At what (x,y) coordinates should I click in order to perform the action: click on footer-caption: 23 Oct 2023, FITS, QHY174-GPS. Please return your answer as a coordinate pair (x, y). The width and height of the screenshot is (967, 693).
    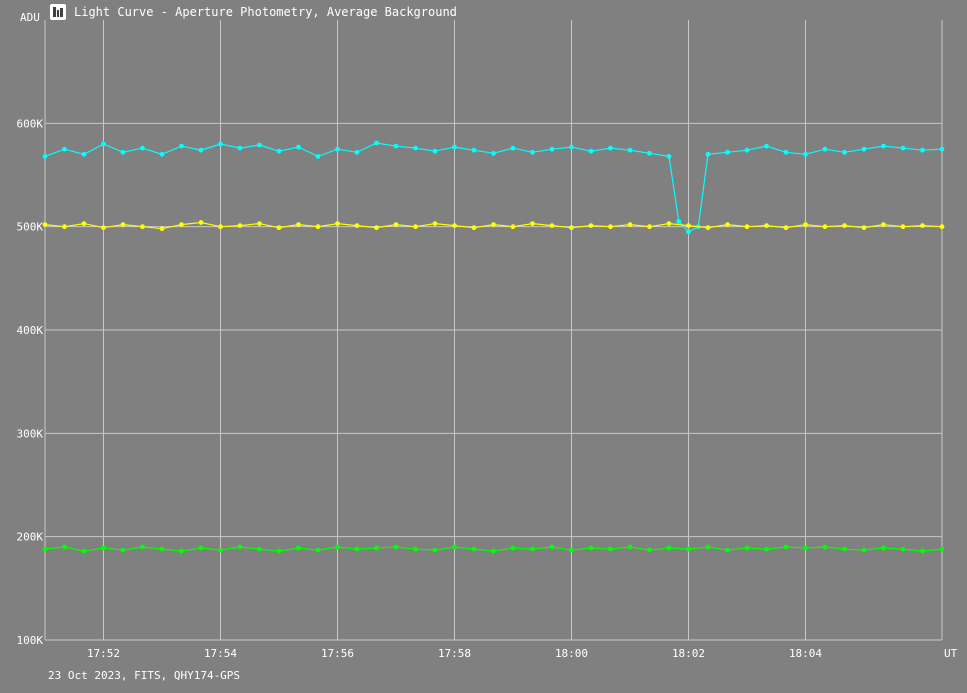
    Looking at the image, I should click on (144, 675).